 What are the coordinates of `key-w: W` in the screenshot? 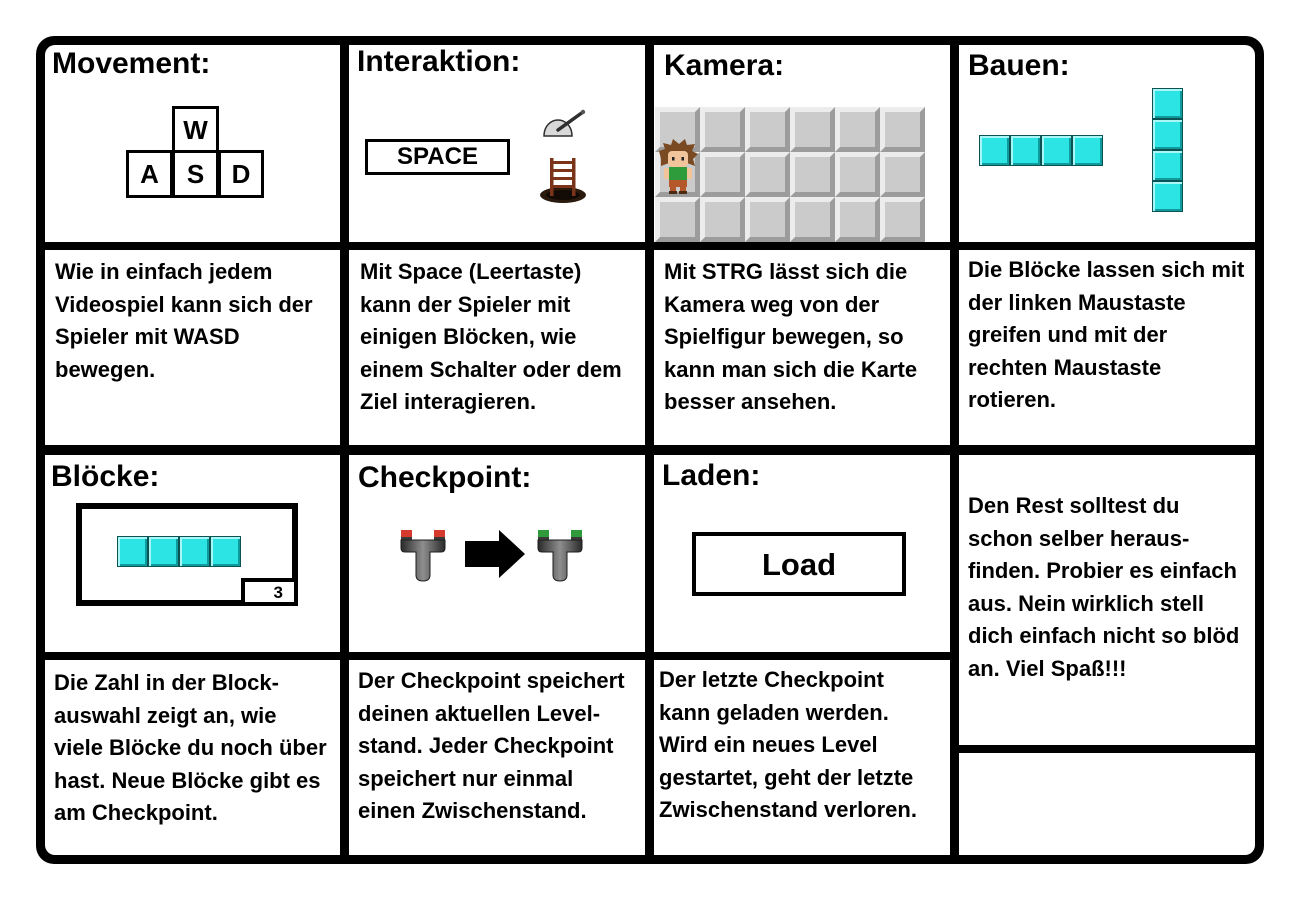 It's located at (195, 129).